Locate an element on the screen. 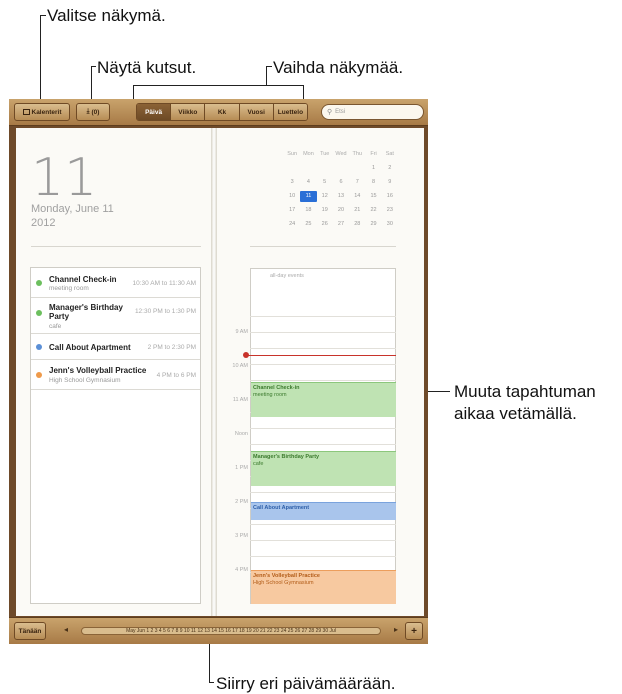 The width and height of the screenshot is (622, 694). calendars-button: Kalenterit is located at coordinates (42, 112).